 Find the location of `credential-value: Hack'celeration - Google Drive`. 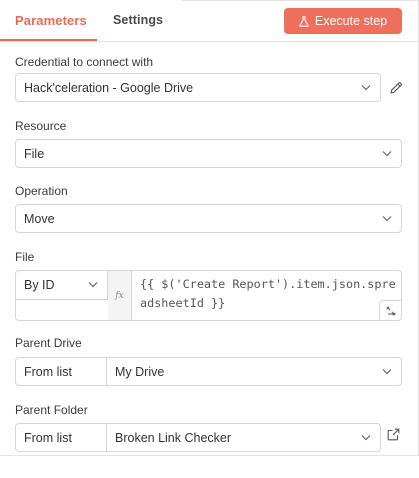

credential-value: Hack'celeration - Google Drive is located at coordinates (109, 87).